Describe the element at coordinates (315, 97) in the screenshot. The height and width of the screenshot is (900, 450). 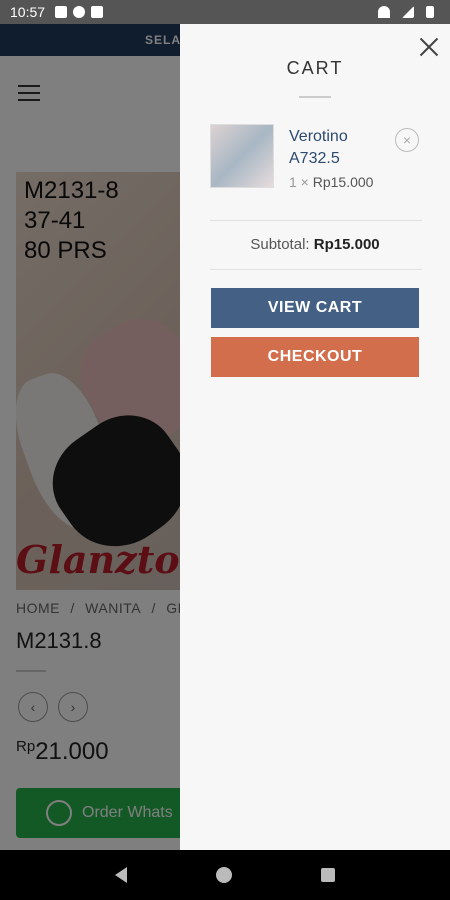
I see `title-underline` at that location.